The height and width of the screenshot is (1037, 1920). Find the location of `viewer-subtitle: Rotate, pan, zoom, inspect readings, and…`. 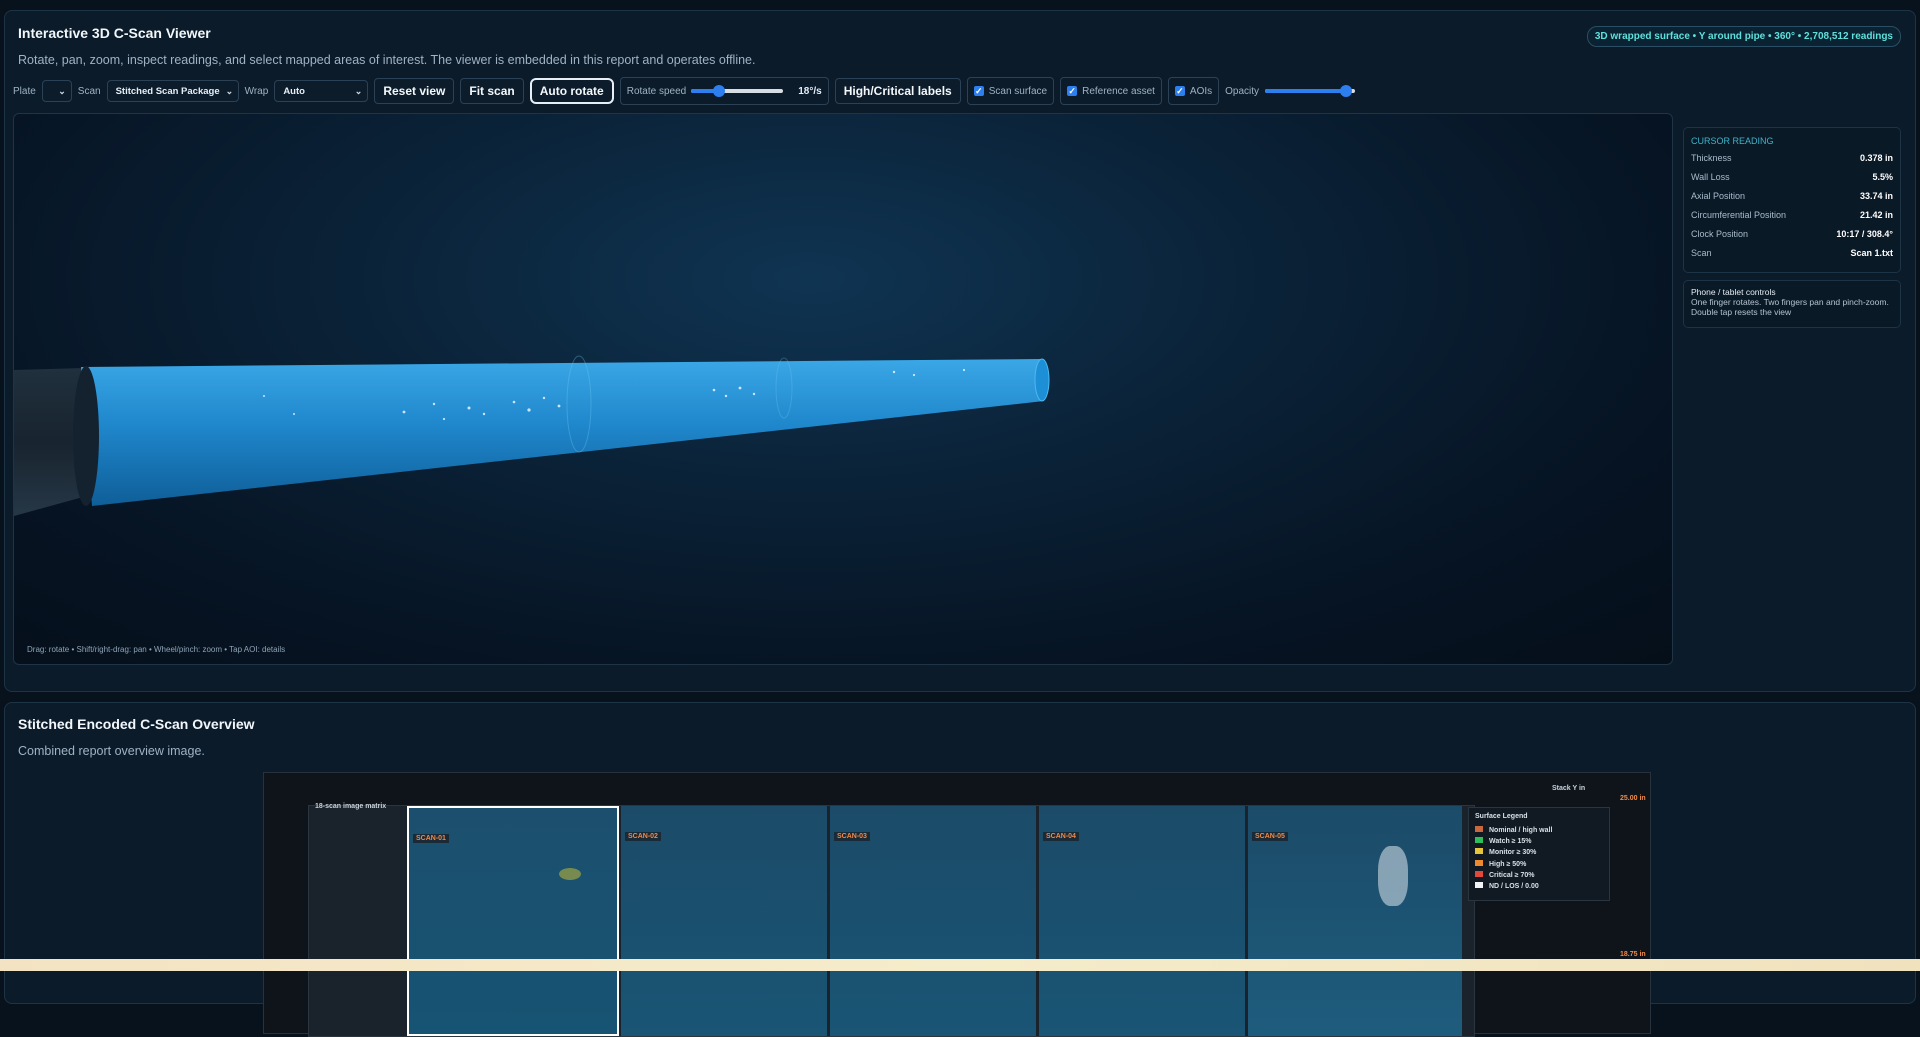

viewer-subtitle: Rotate, pan, zoom, inspect readings, and… is located at coordinates (387, 60).